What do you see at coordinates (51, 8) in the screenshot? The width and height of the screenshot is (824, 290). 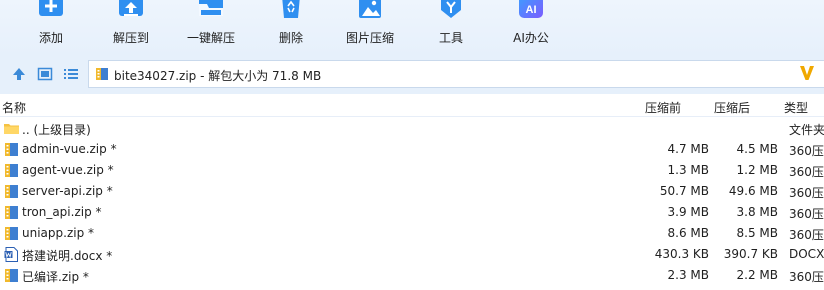 I see `add-icon` at bounding box center [51, 8].